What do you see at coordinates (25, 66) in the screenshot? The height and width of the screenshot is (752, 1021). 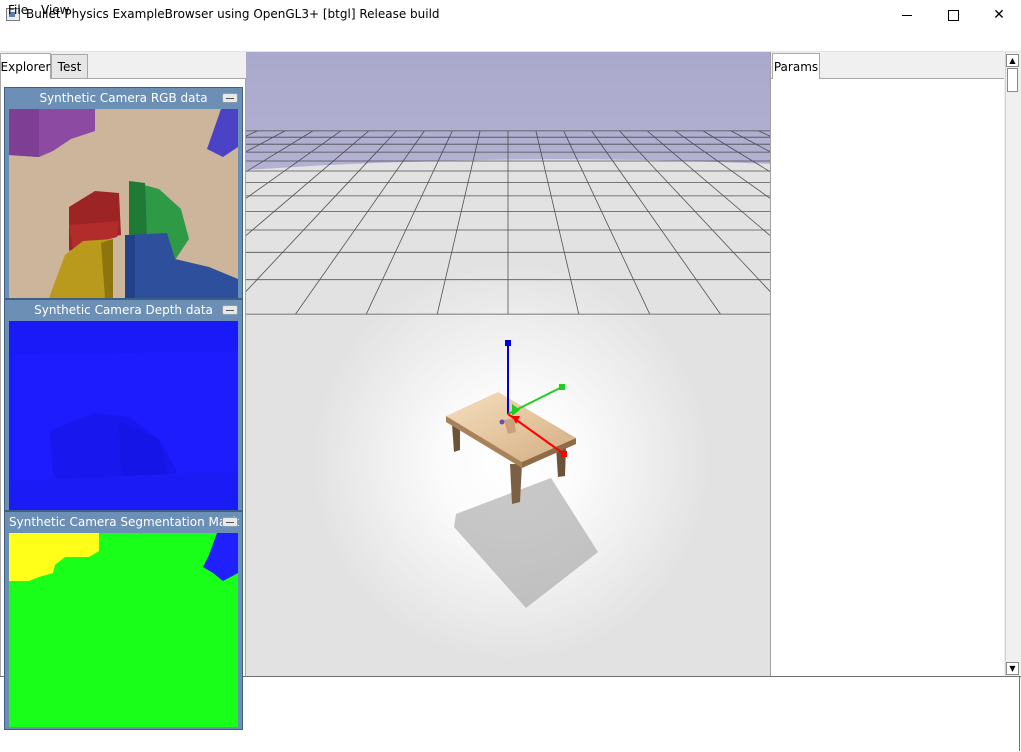 I see `tab-explorer: Explorer` at bounding box center [25, 66].